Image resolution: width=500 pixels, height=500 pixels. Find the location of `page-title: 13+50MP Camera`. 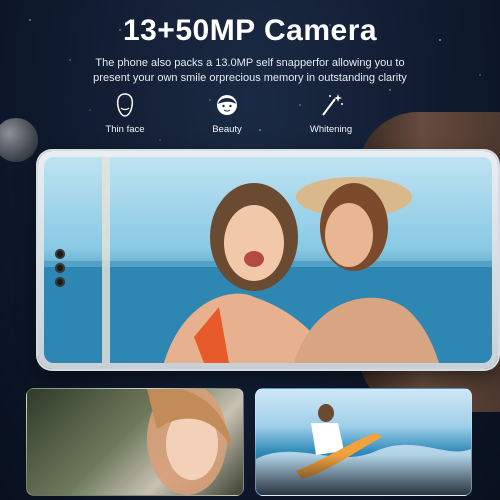

page-title: 13+50MP Camera is located at coordinates (250, 30).